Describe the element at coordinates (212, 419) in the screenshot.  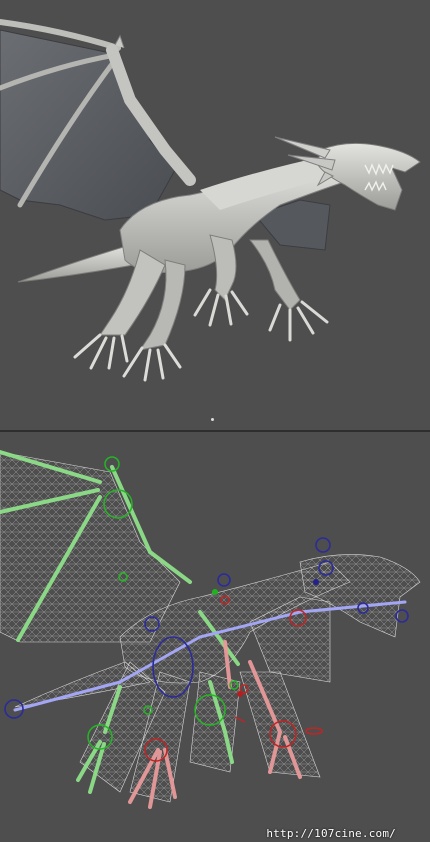
I see `center-marker` at that location.